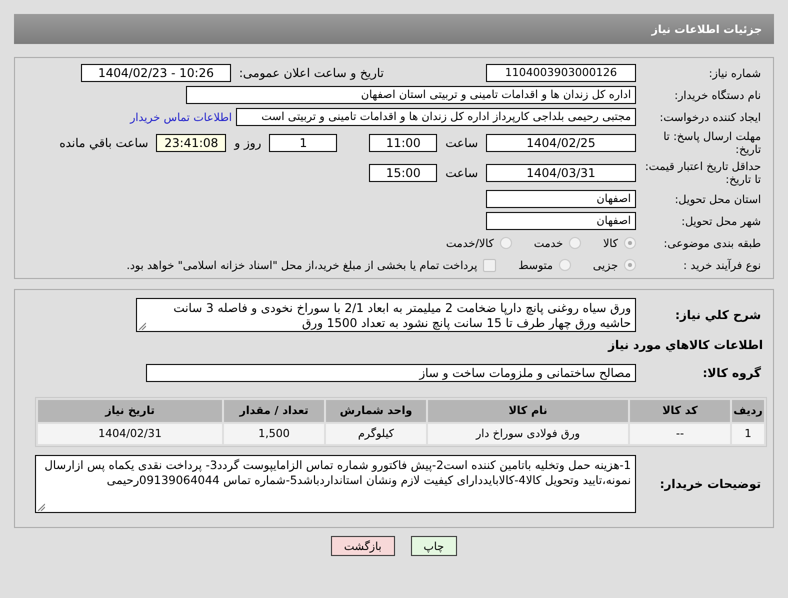  I want to click on field-label: شماره نیاز:, so click(735, 73).